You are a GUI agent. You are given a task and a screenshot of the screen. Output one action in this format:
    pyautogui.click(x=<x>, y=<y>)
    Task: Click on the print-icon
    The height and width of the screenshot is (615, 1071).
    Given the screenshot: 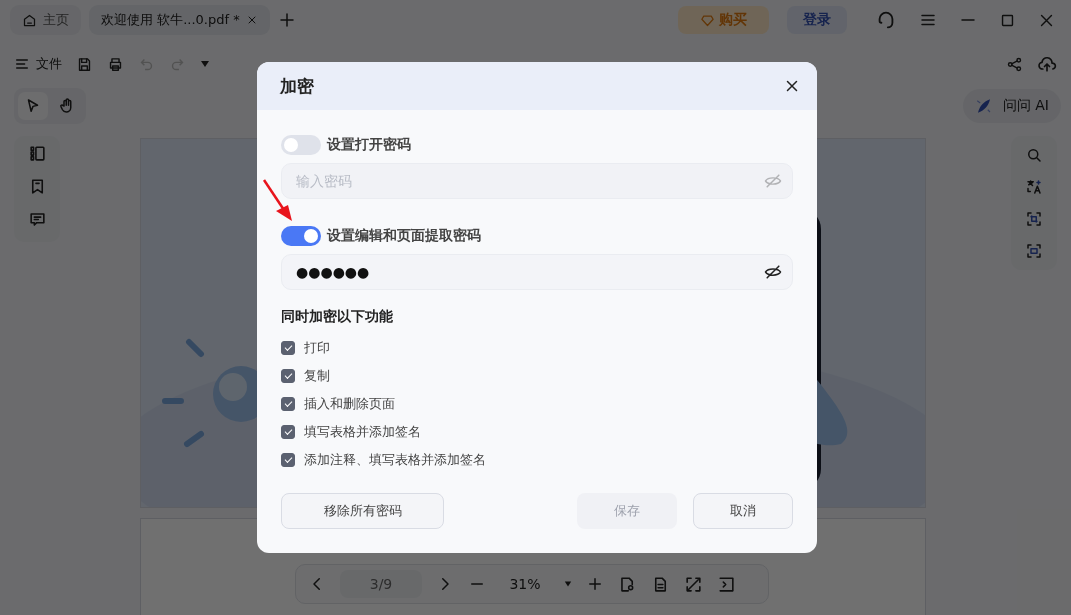 What is the action you would take?
    pyautogui.click(x=115, y=64)
    